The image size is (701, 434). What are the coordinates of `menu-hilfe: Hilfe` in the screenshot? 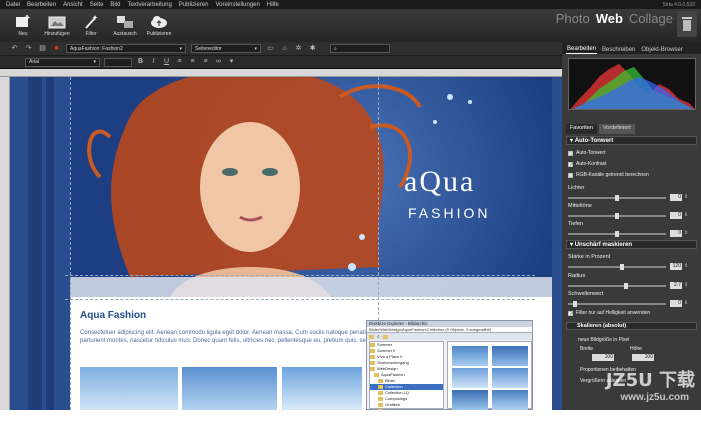 It's located at (273, 5).